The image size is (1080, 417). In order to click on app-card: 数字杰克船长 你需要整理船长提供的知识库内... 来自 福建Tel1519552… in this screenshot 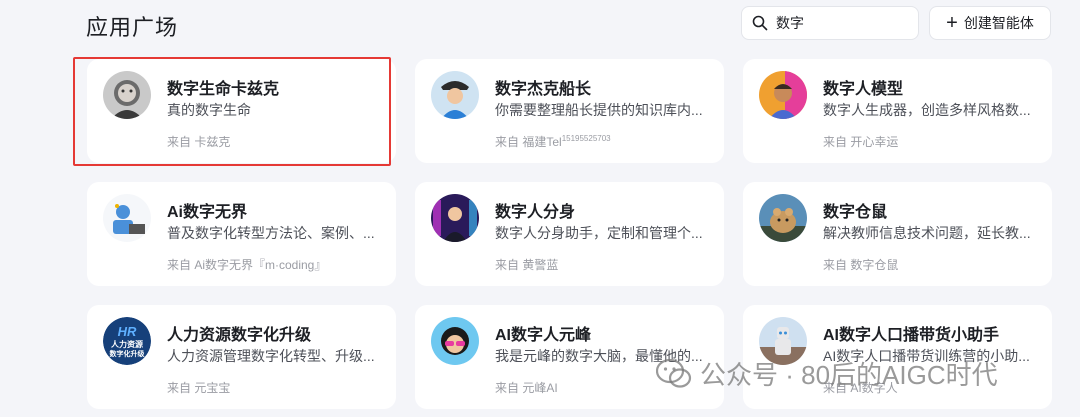, I will do `click(569, 111)`.